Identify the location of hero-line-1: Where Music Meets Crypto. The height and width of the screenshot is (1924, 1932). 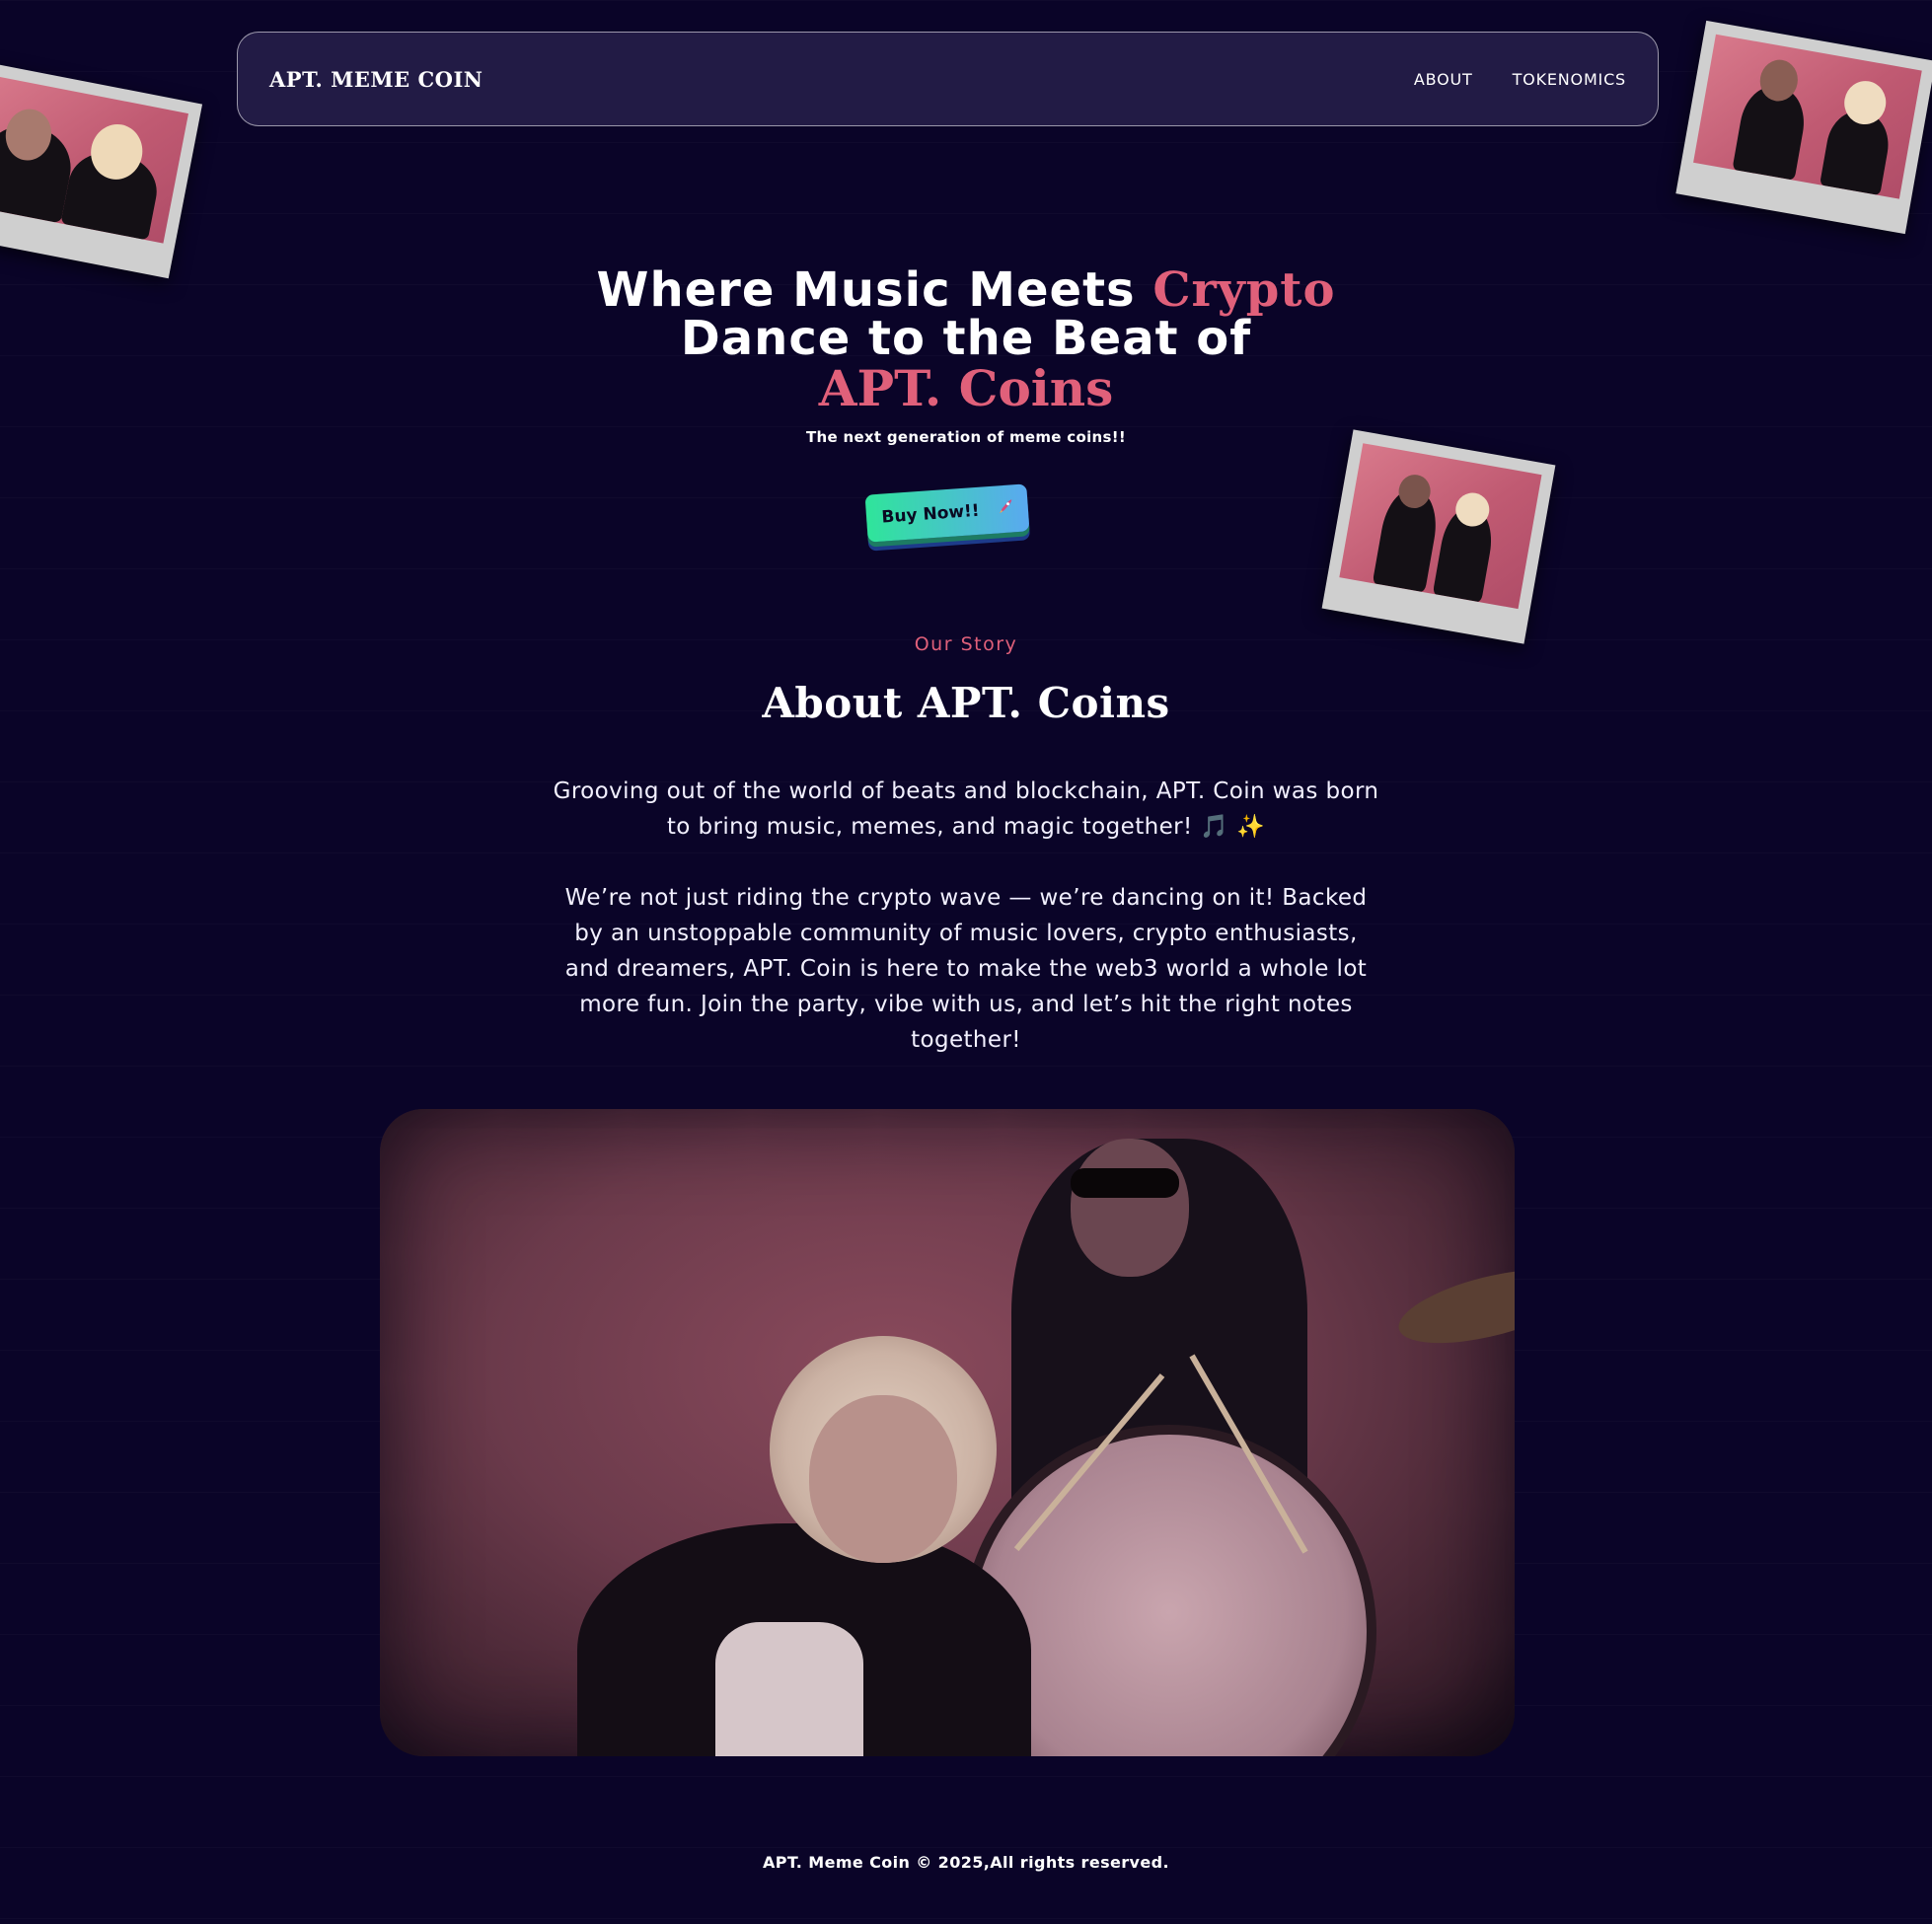
(966, 290).